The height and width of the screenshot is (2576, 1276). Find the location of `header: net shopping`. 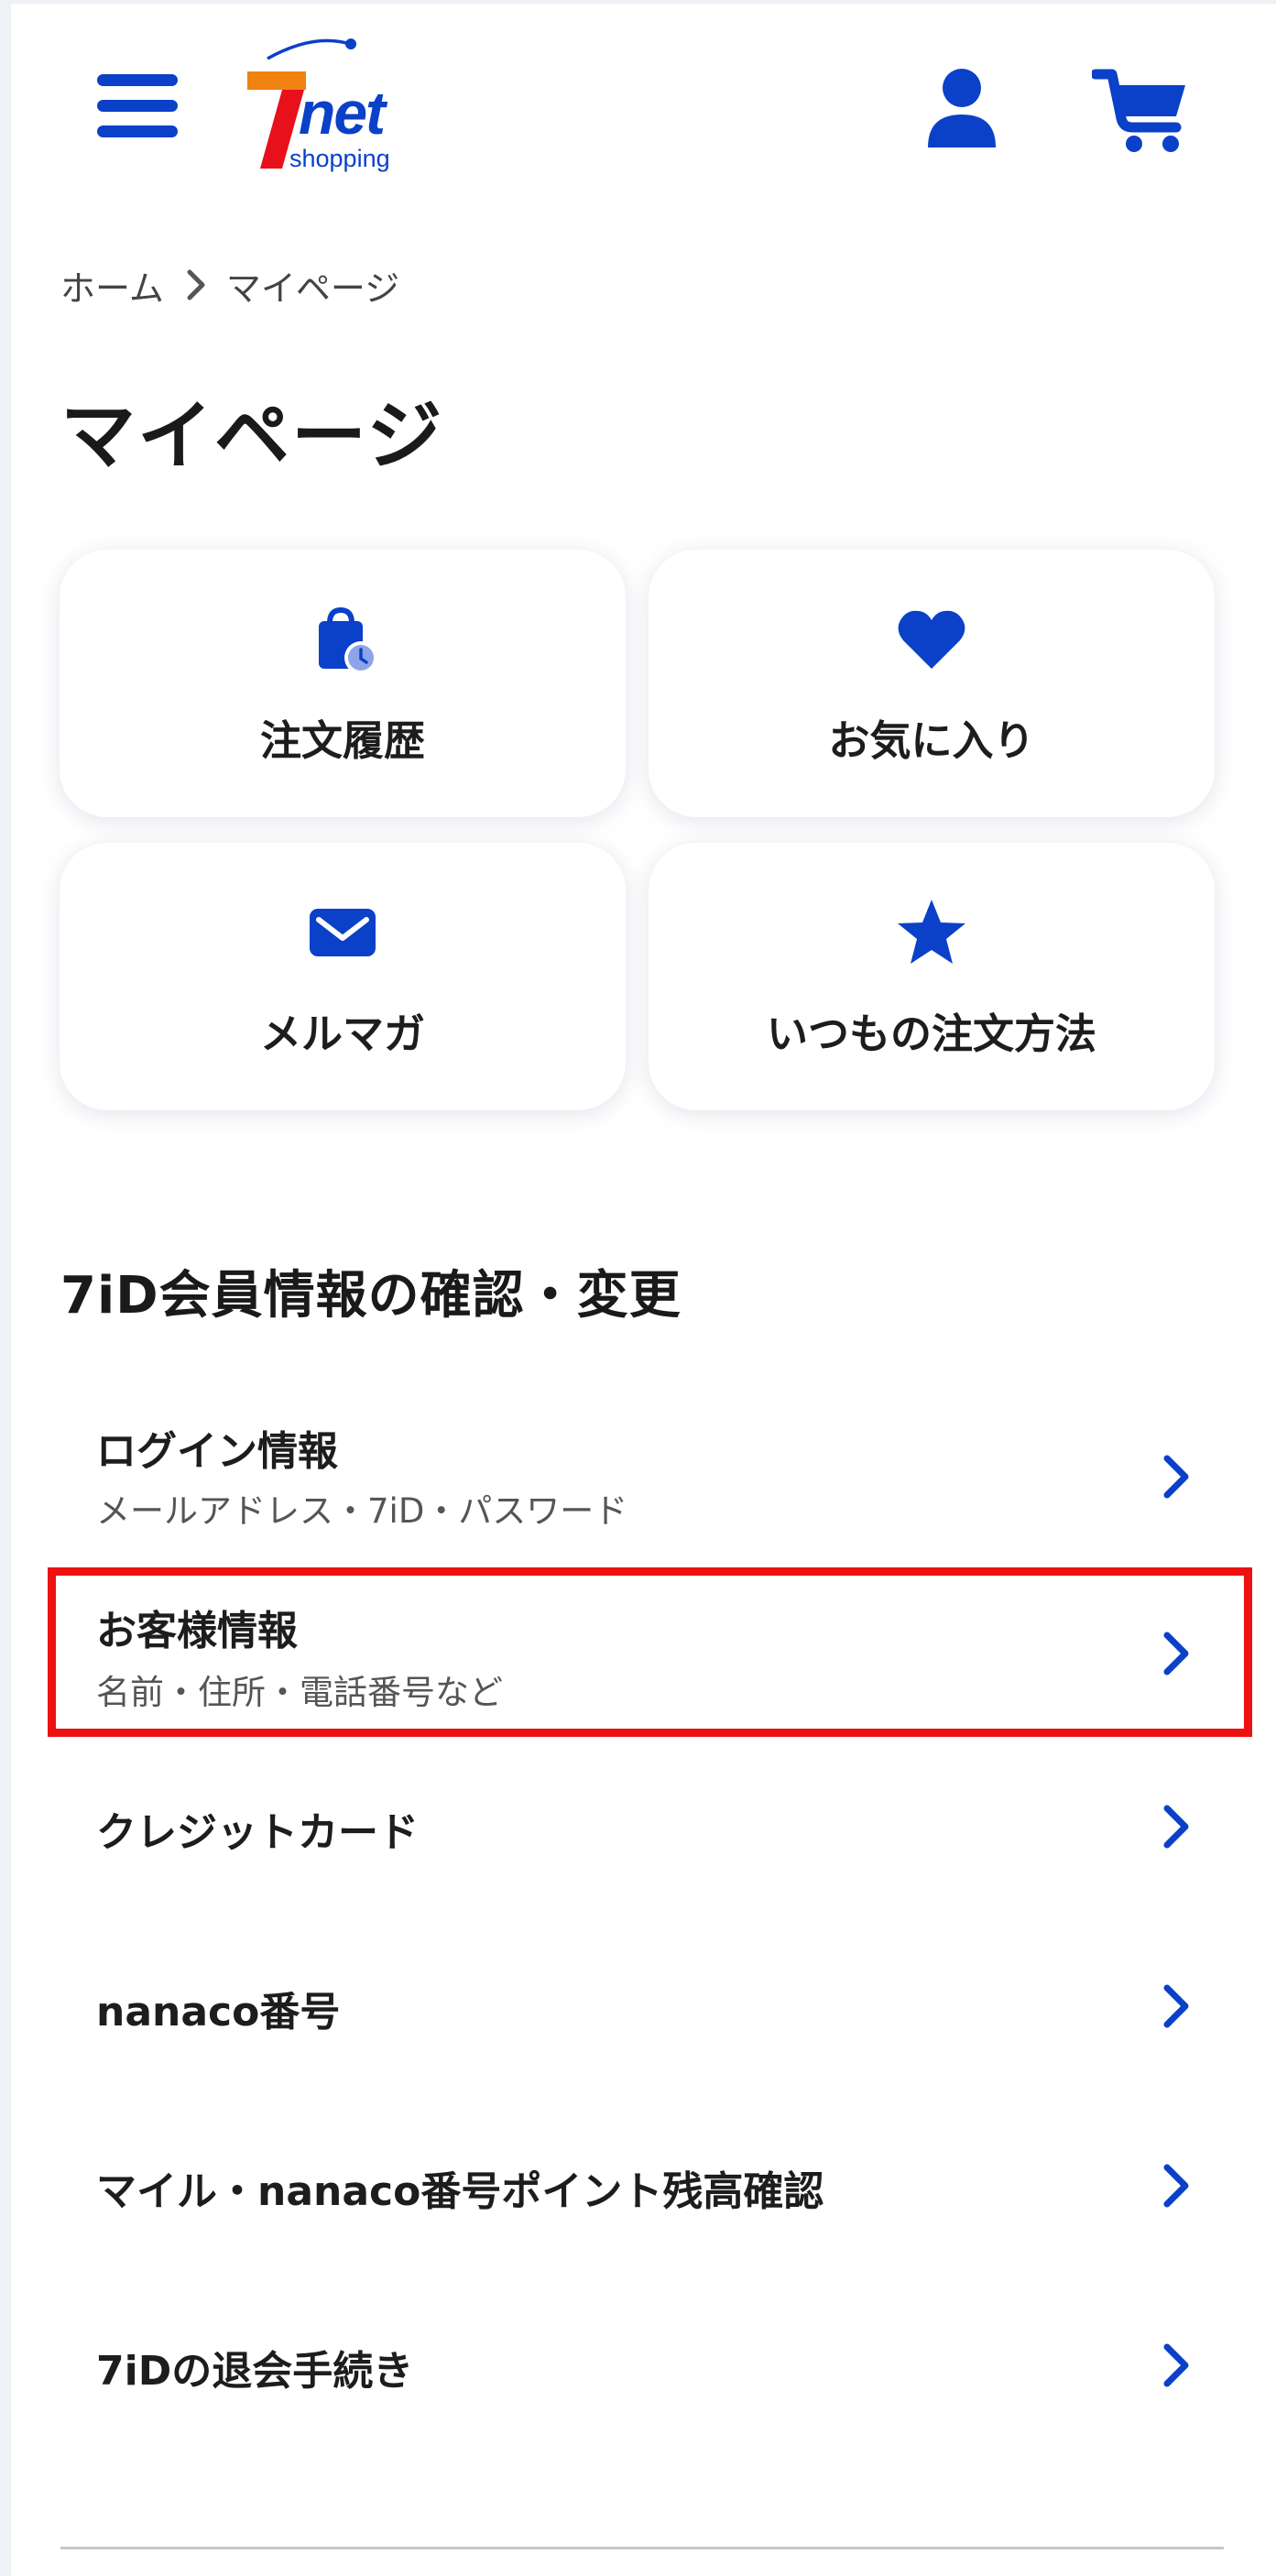

header: net shopping is located at coordinates (643, 109).